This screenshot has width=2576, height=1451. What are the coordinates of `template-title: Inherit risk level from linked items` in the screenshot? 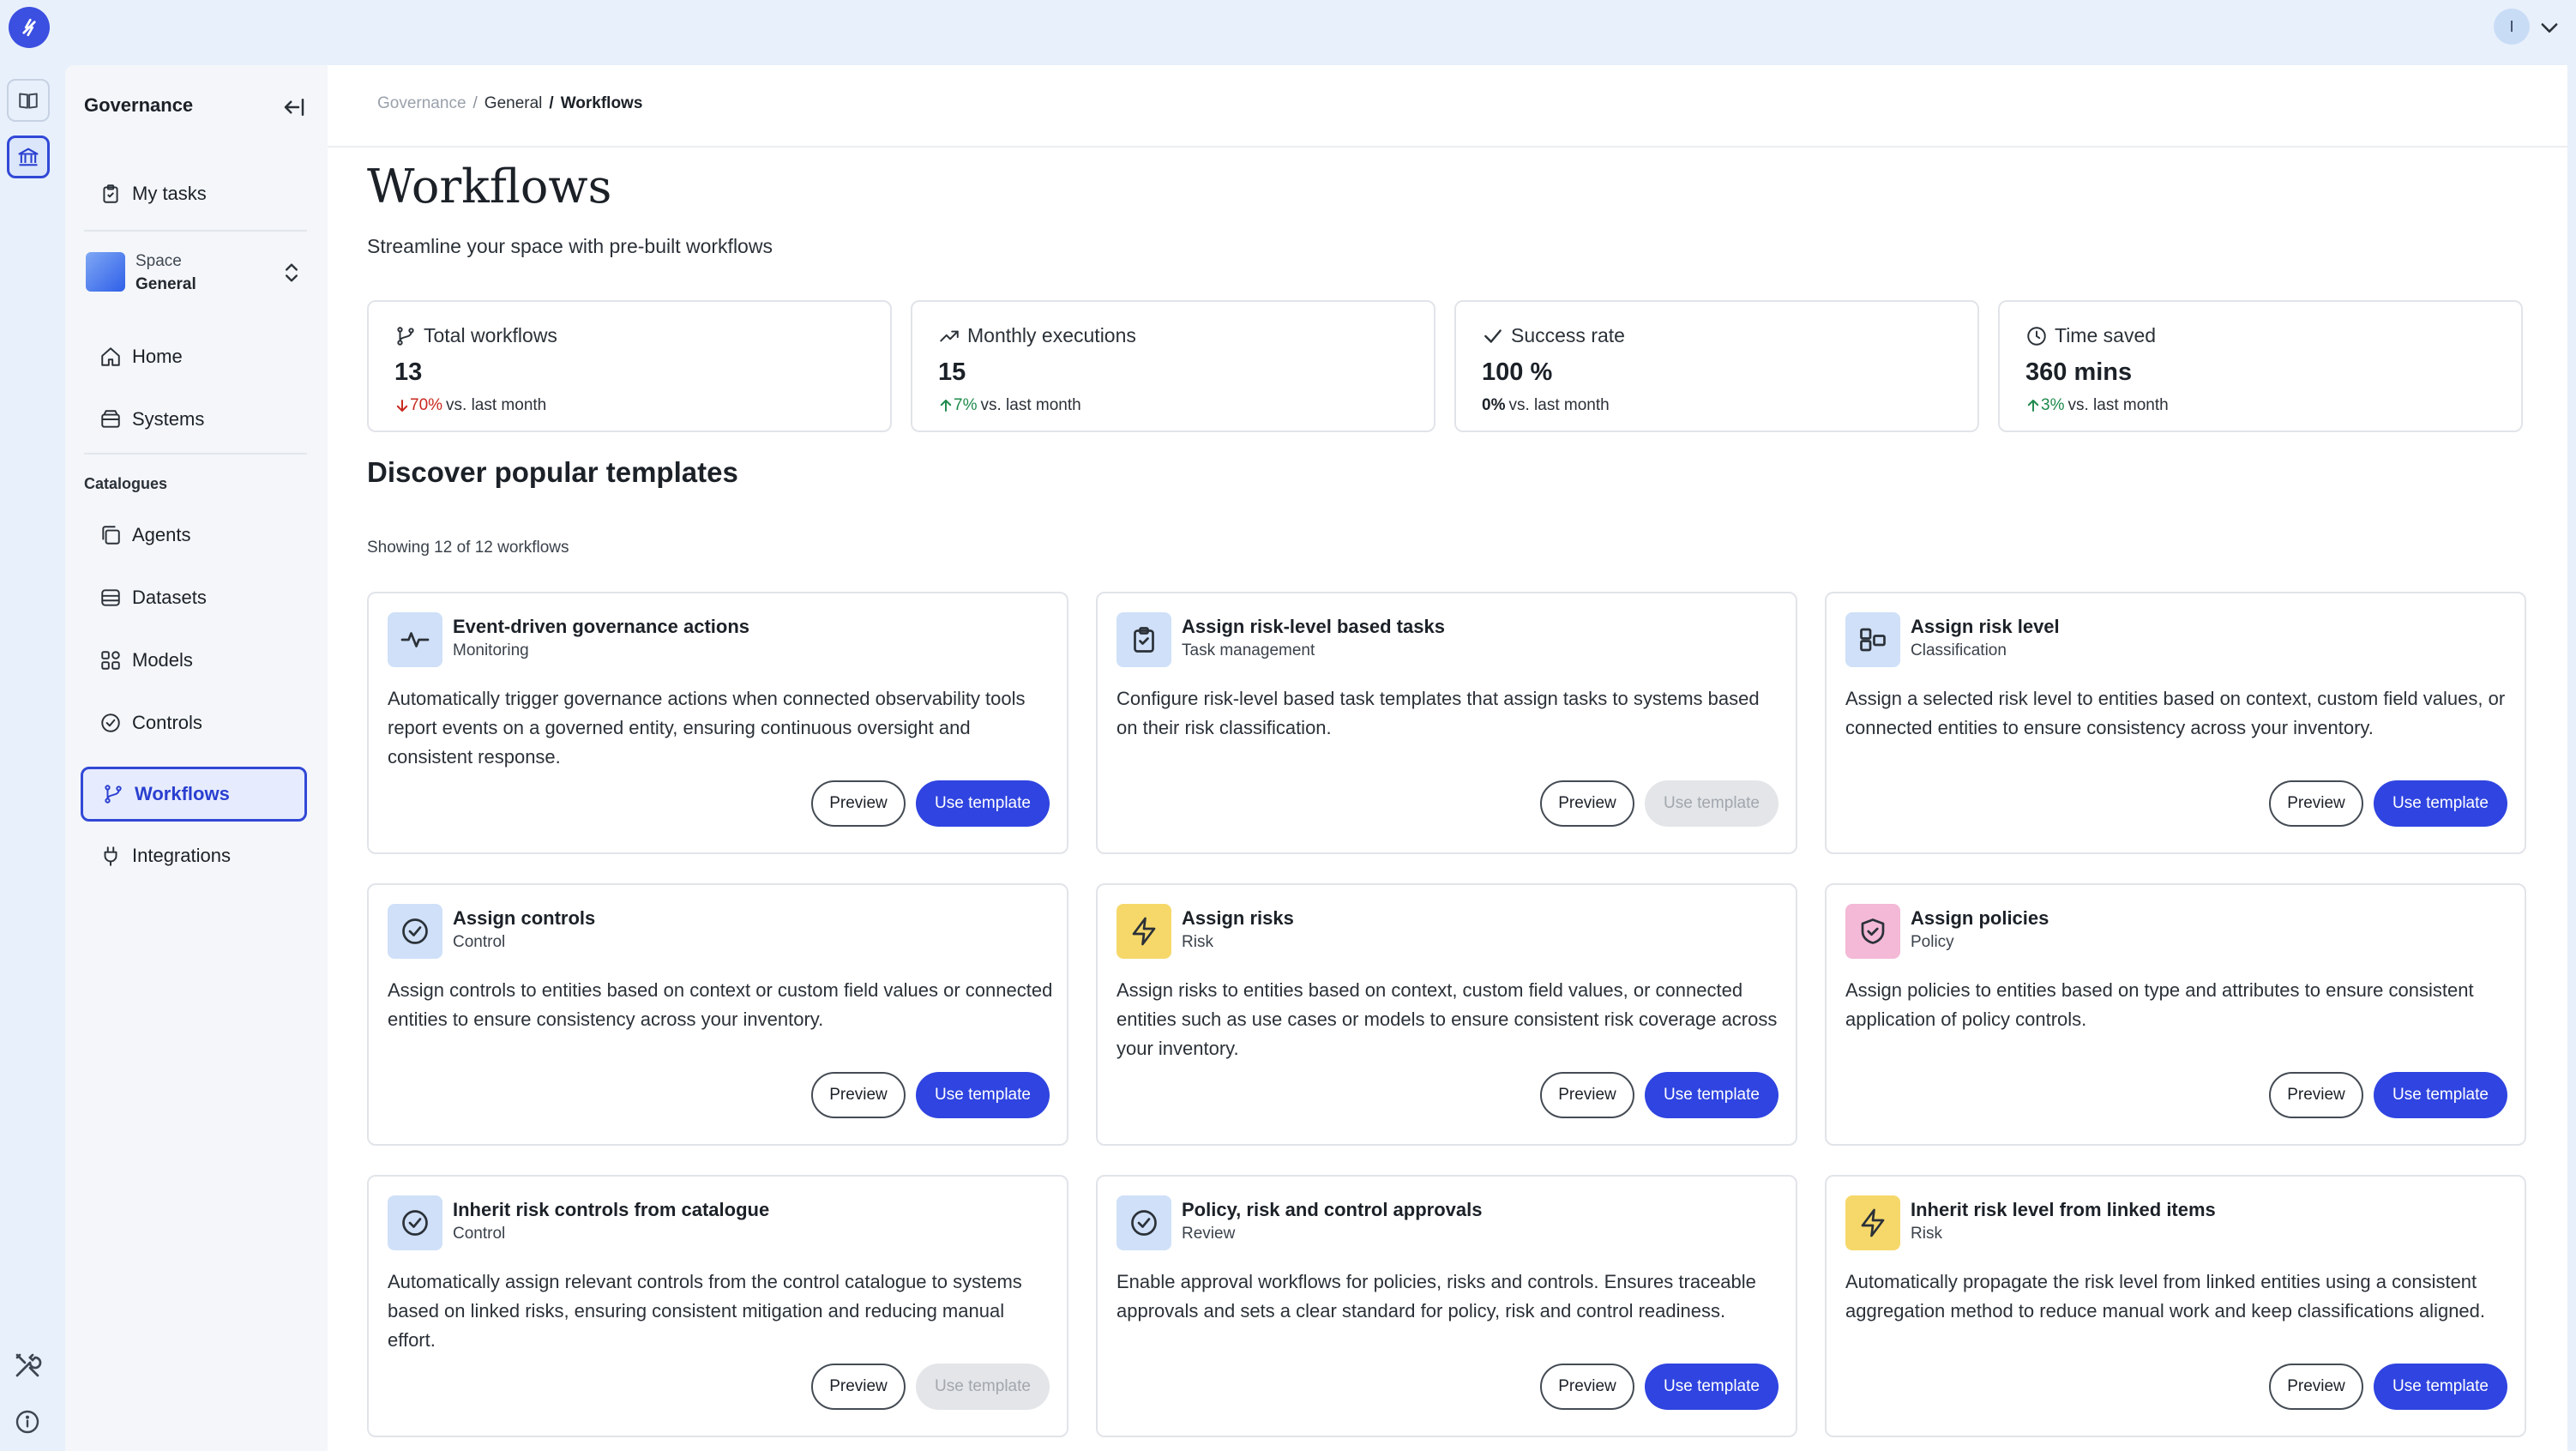 It's located at (2063, 1210).